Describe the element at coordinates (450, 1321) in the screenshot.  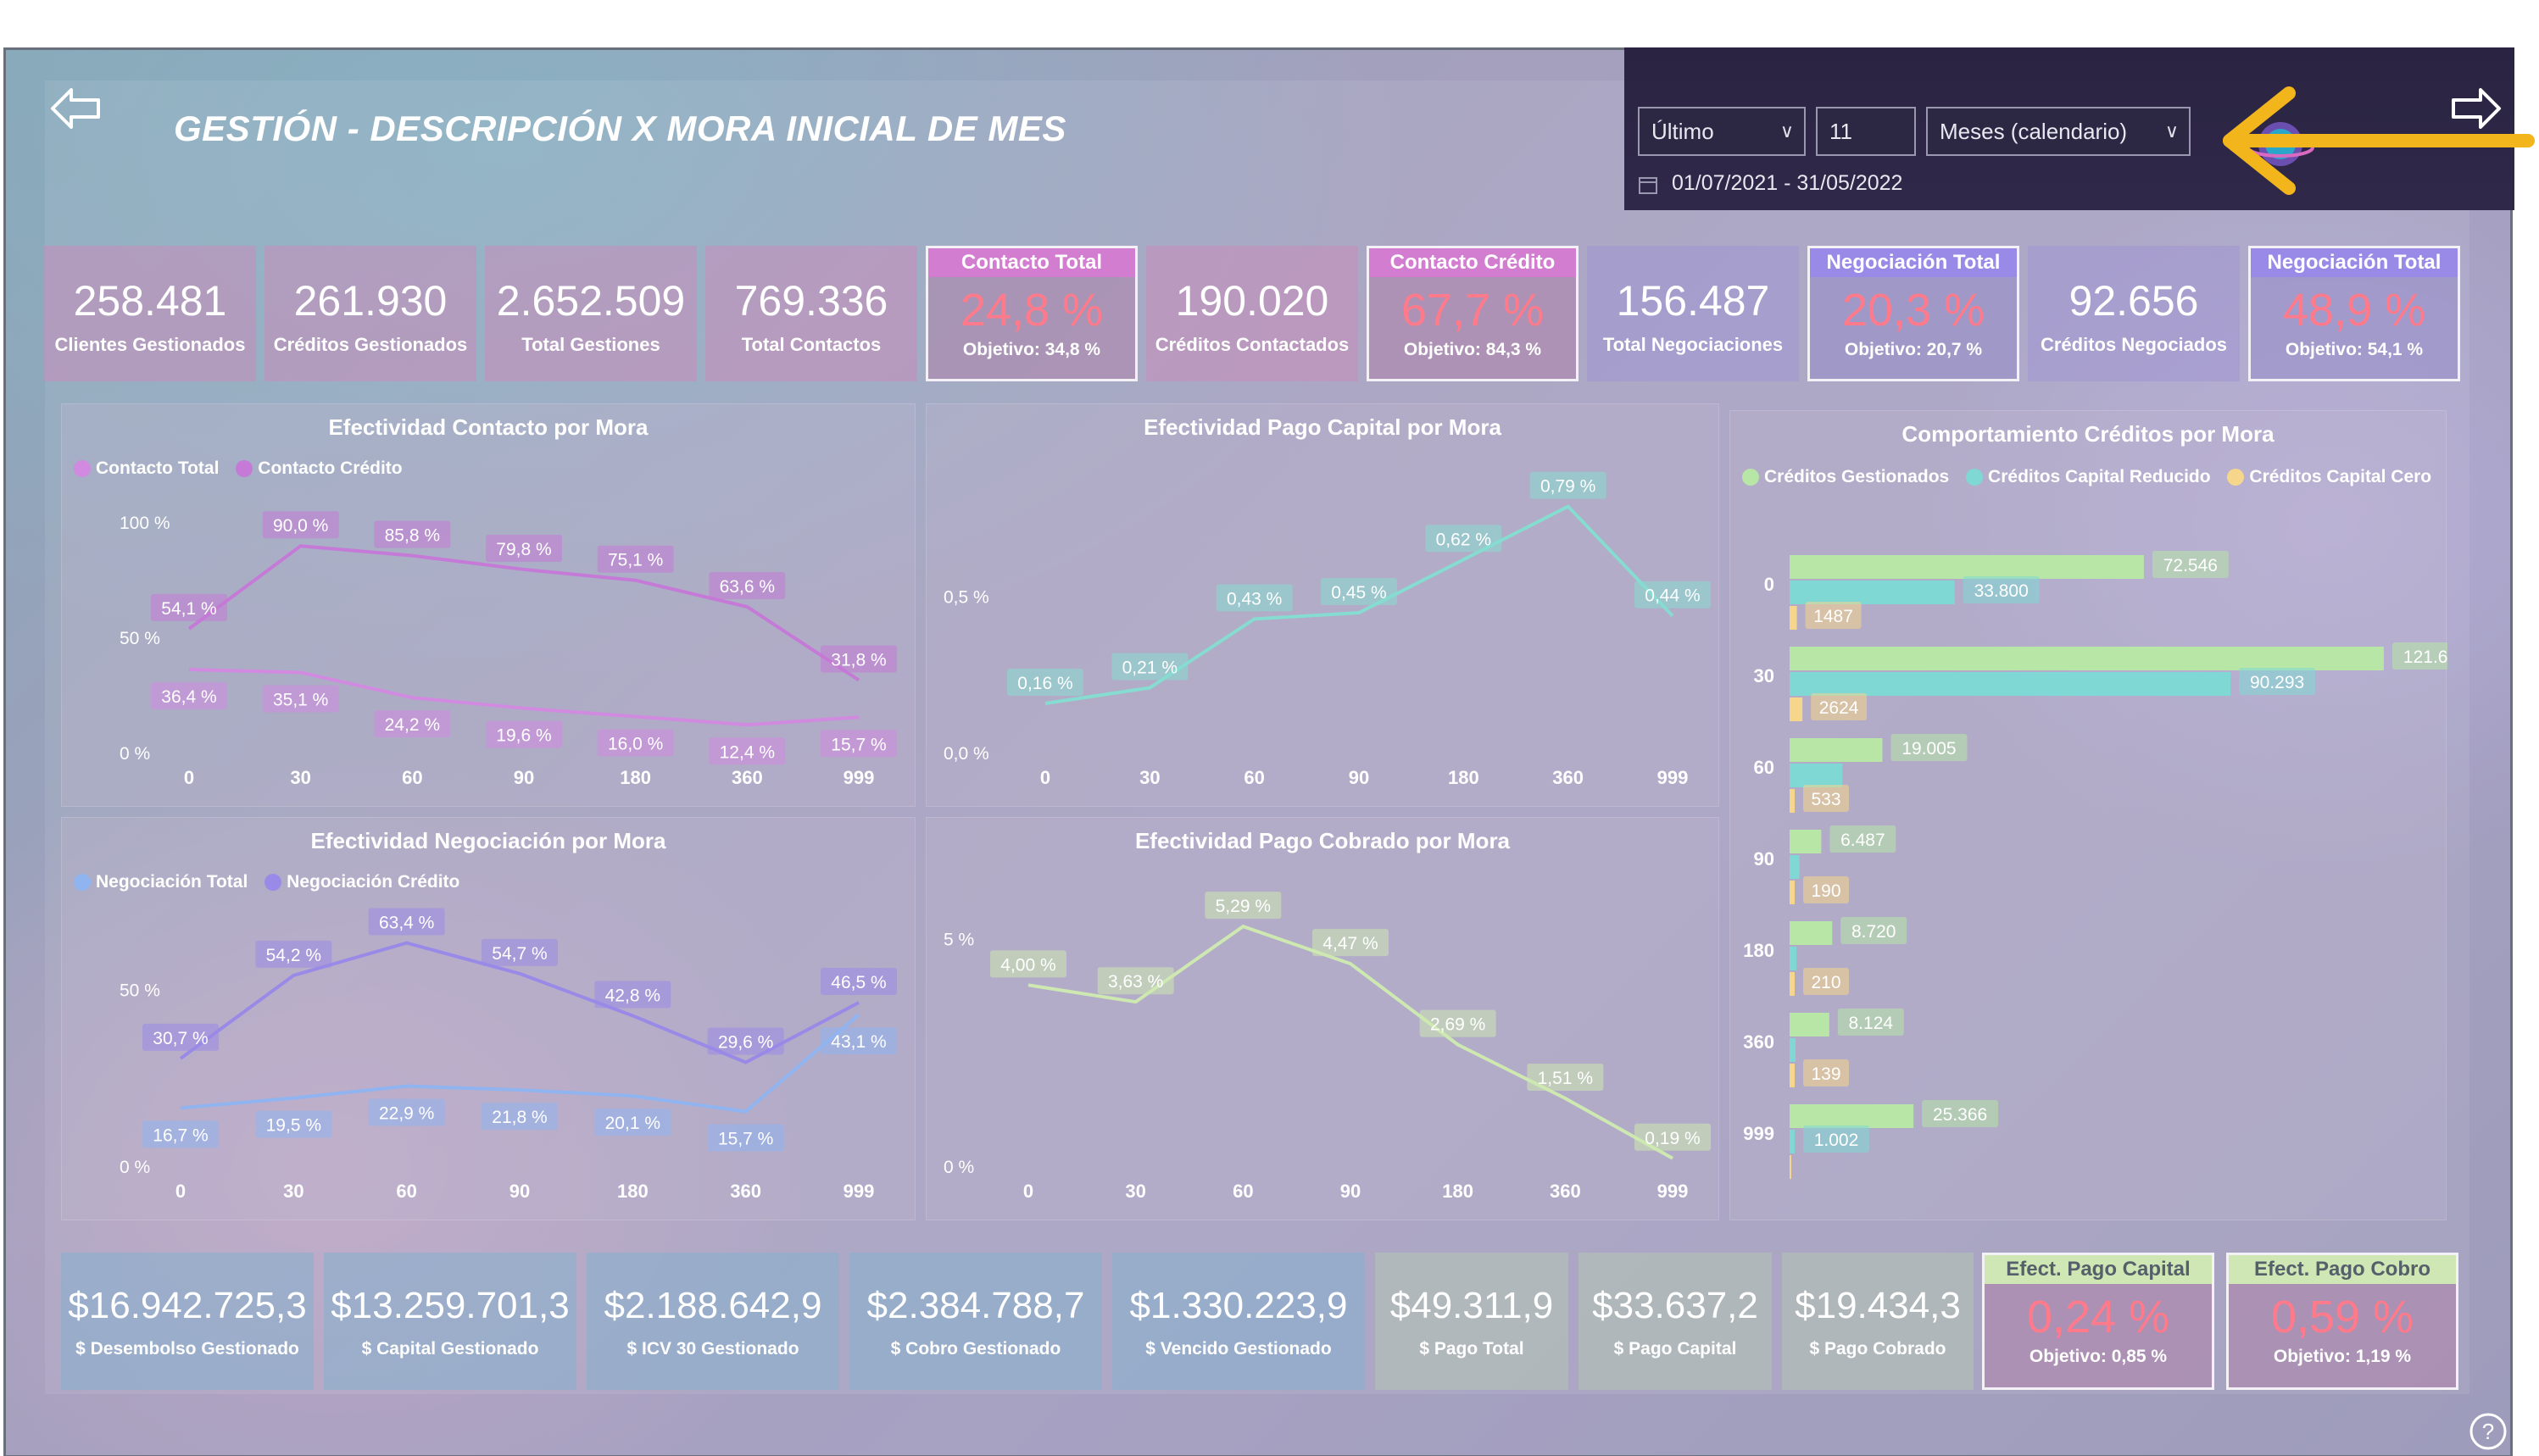
I see `kpi-capital-gestionado: $13.259.701,3 $ Capital Gestionado` at that location.